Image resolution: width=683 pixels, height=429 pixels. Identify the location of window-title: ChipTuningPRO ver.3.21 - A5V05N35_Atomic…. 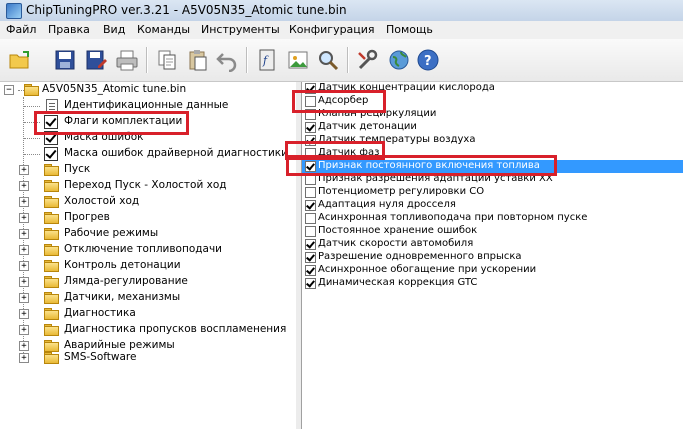
(186, 10).